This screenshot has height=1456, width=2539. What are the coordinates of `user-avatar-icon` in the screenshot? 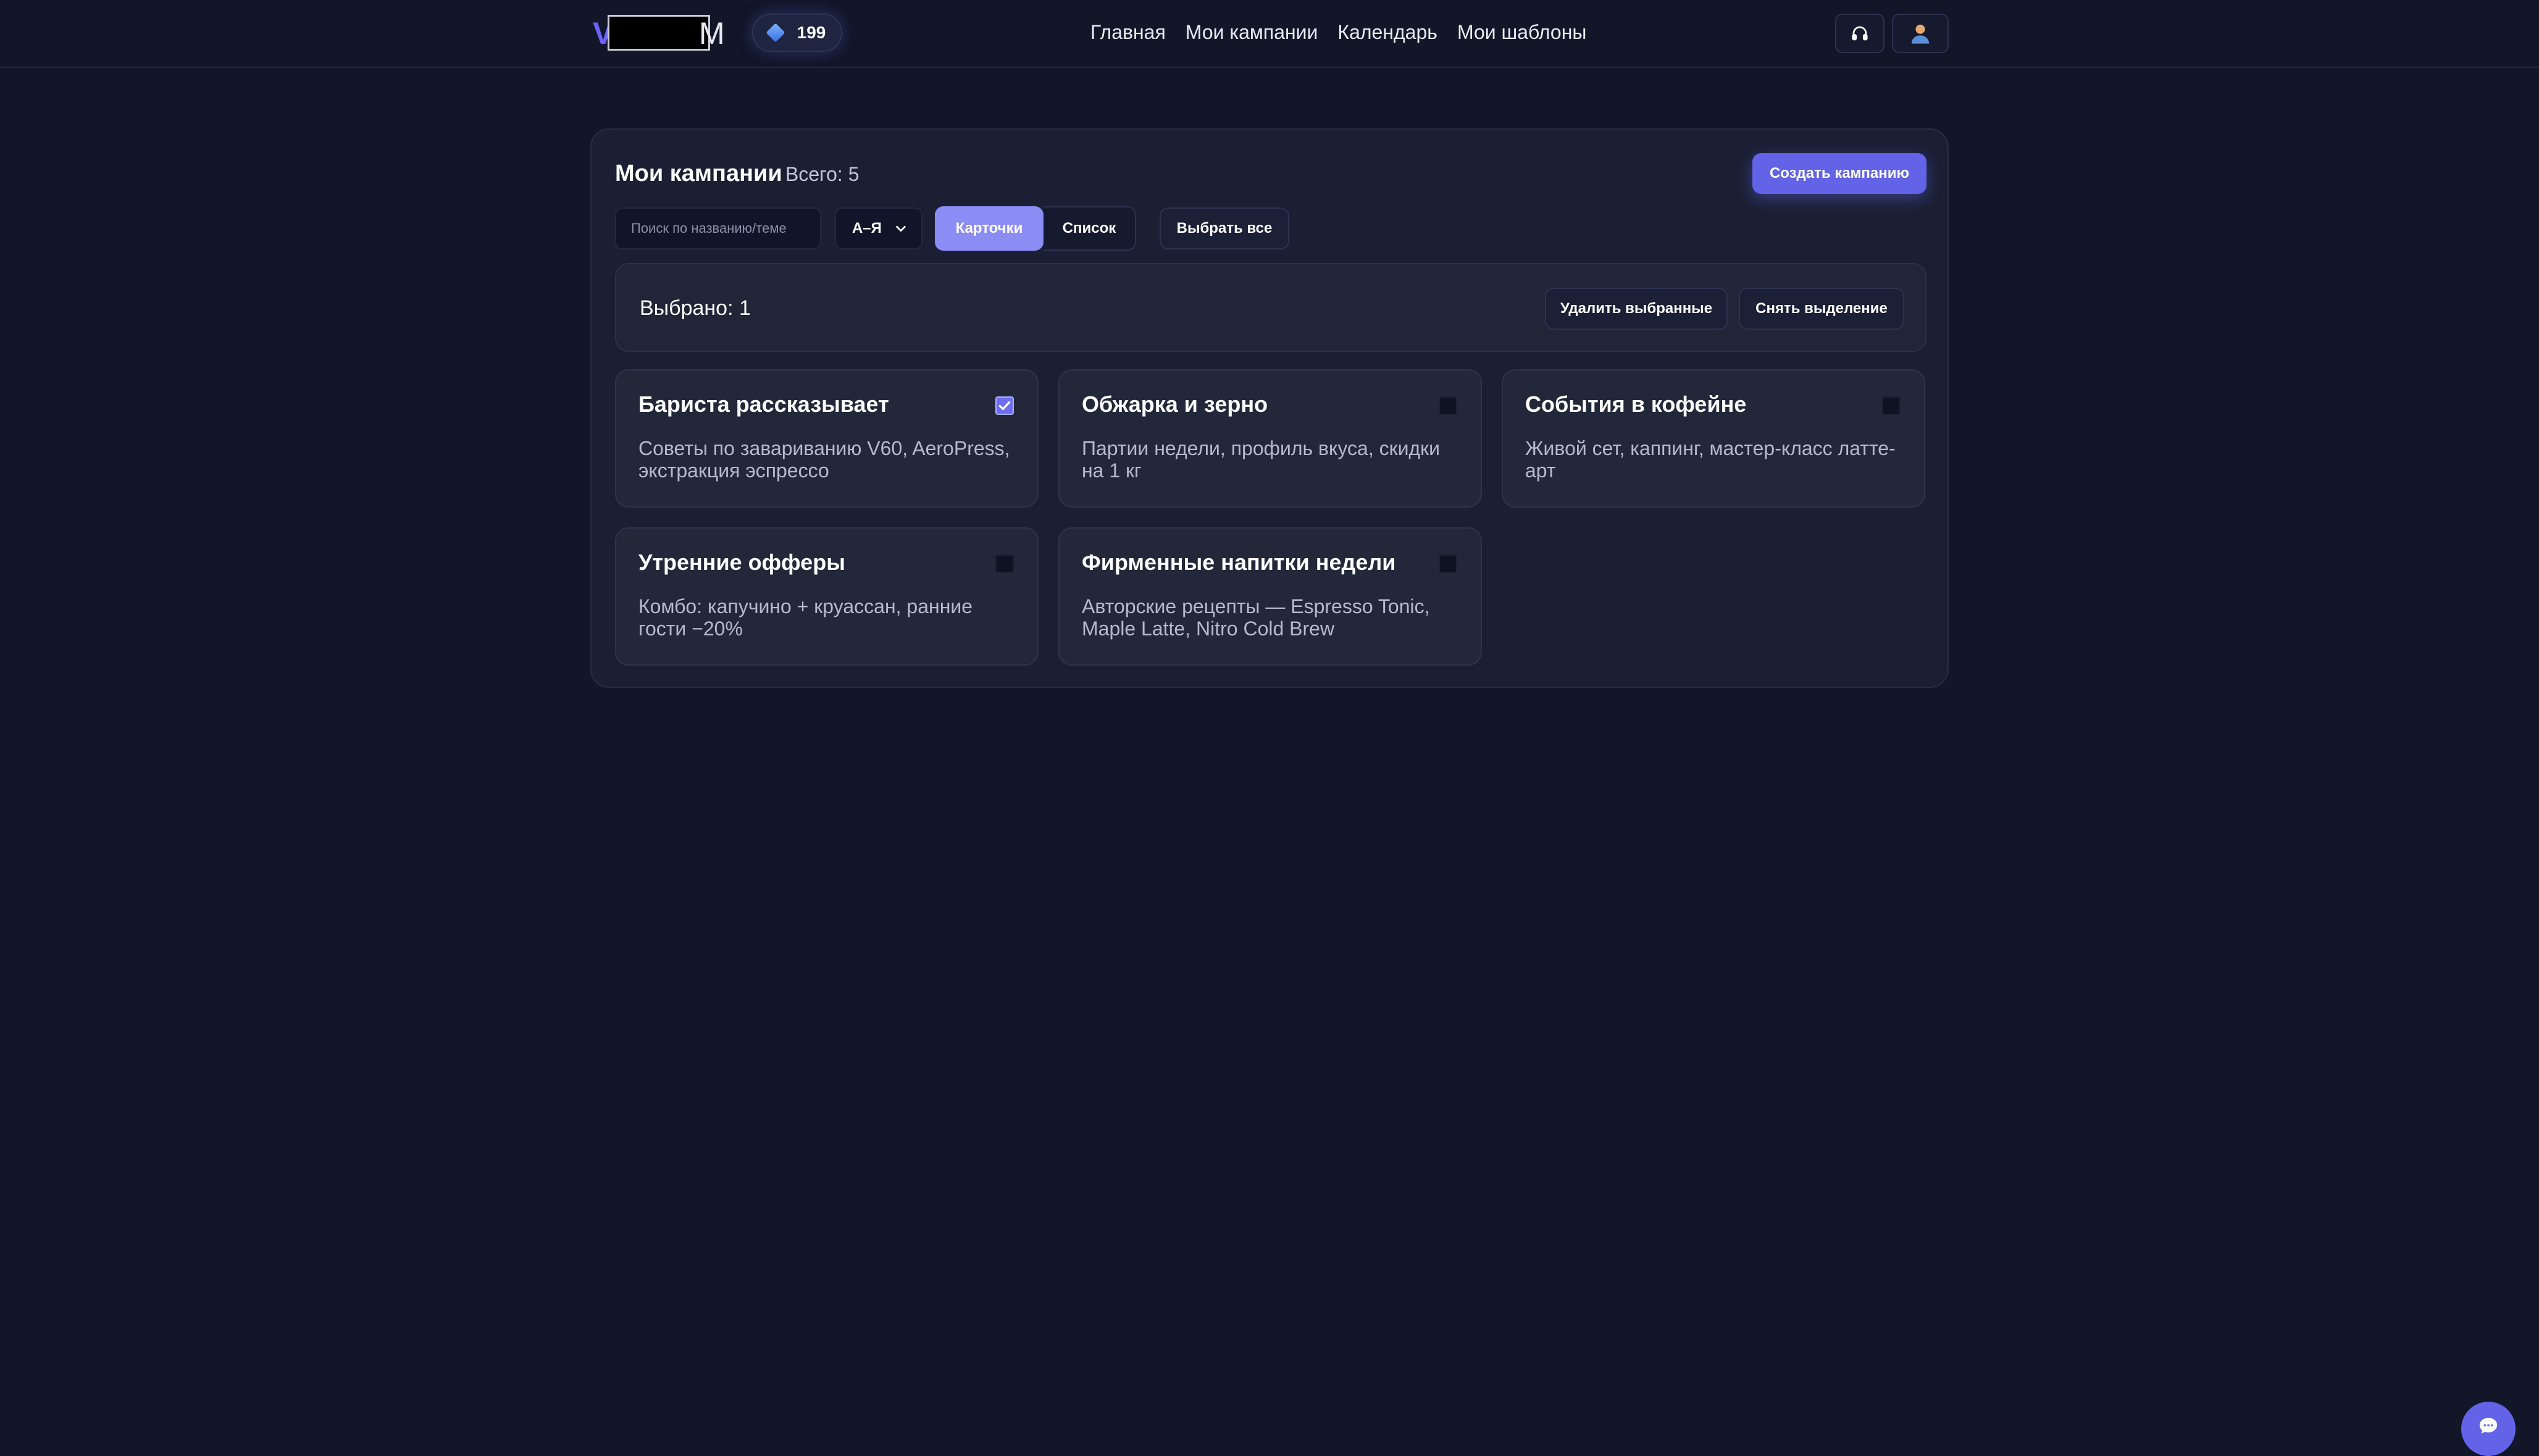 It's located at (1920, 34).